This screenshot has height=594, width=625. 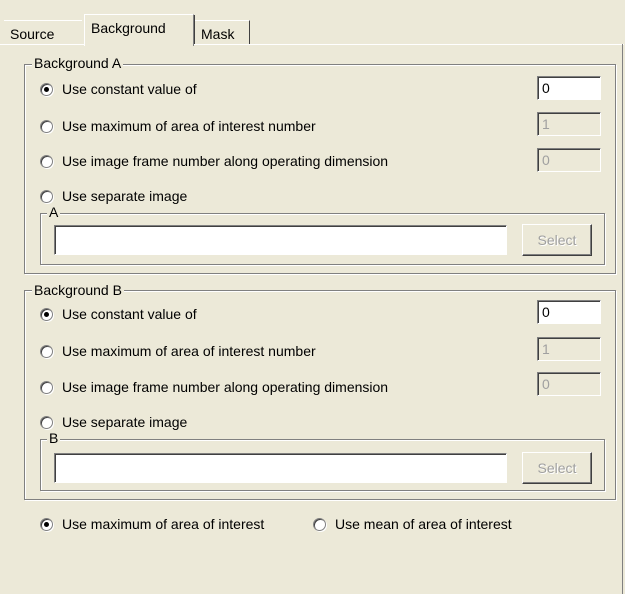 I want to click on background-a-separate-option: Use separate image, so click(x=113, y=196).